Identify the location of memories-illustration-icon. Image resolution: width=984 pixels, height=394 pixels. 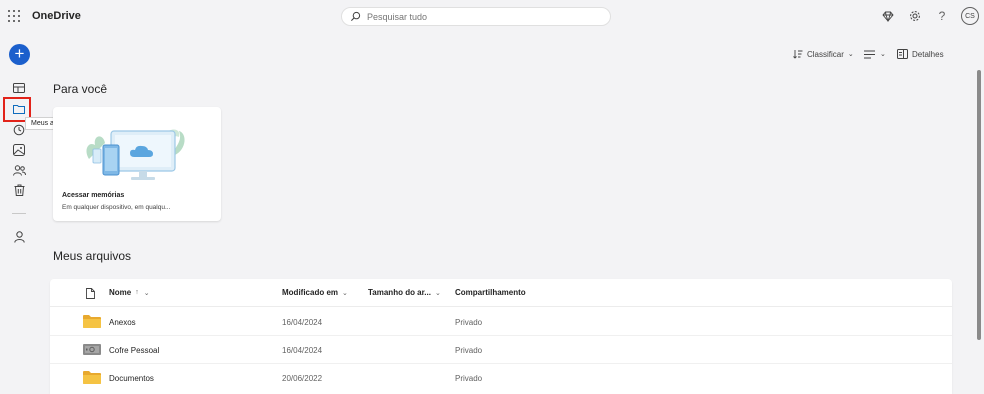
(135, 154).